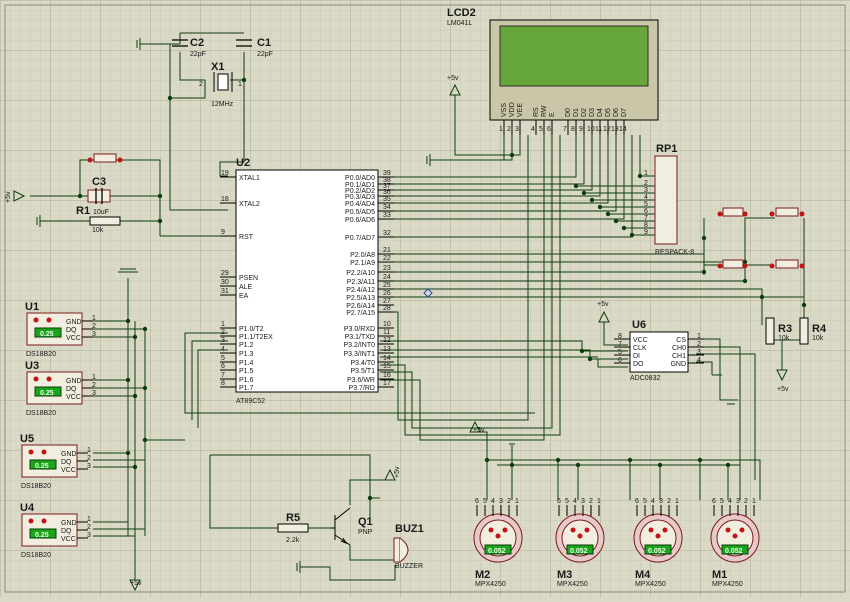 The height and width of the screenshot is (602, 850). What do you see at coordinates (362, 363) in the screenshot?
I see `mcu-pin-label: P3.4/T0` at bounding box center [362, 363].